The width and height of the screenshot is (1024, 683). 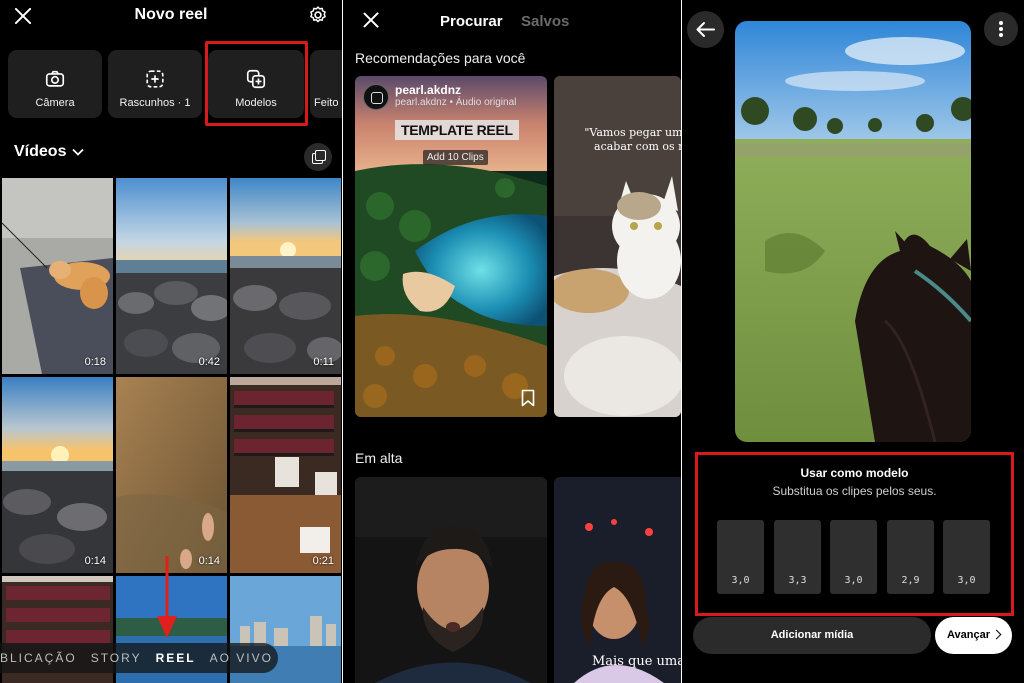 I want to click on camera-icon, so click(x=55, y=78).